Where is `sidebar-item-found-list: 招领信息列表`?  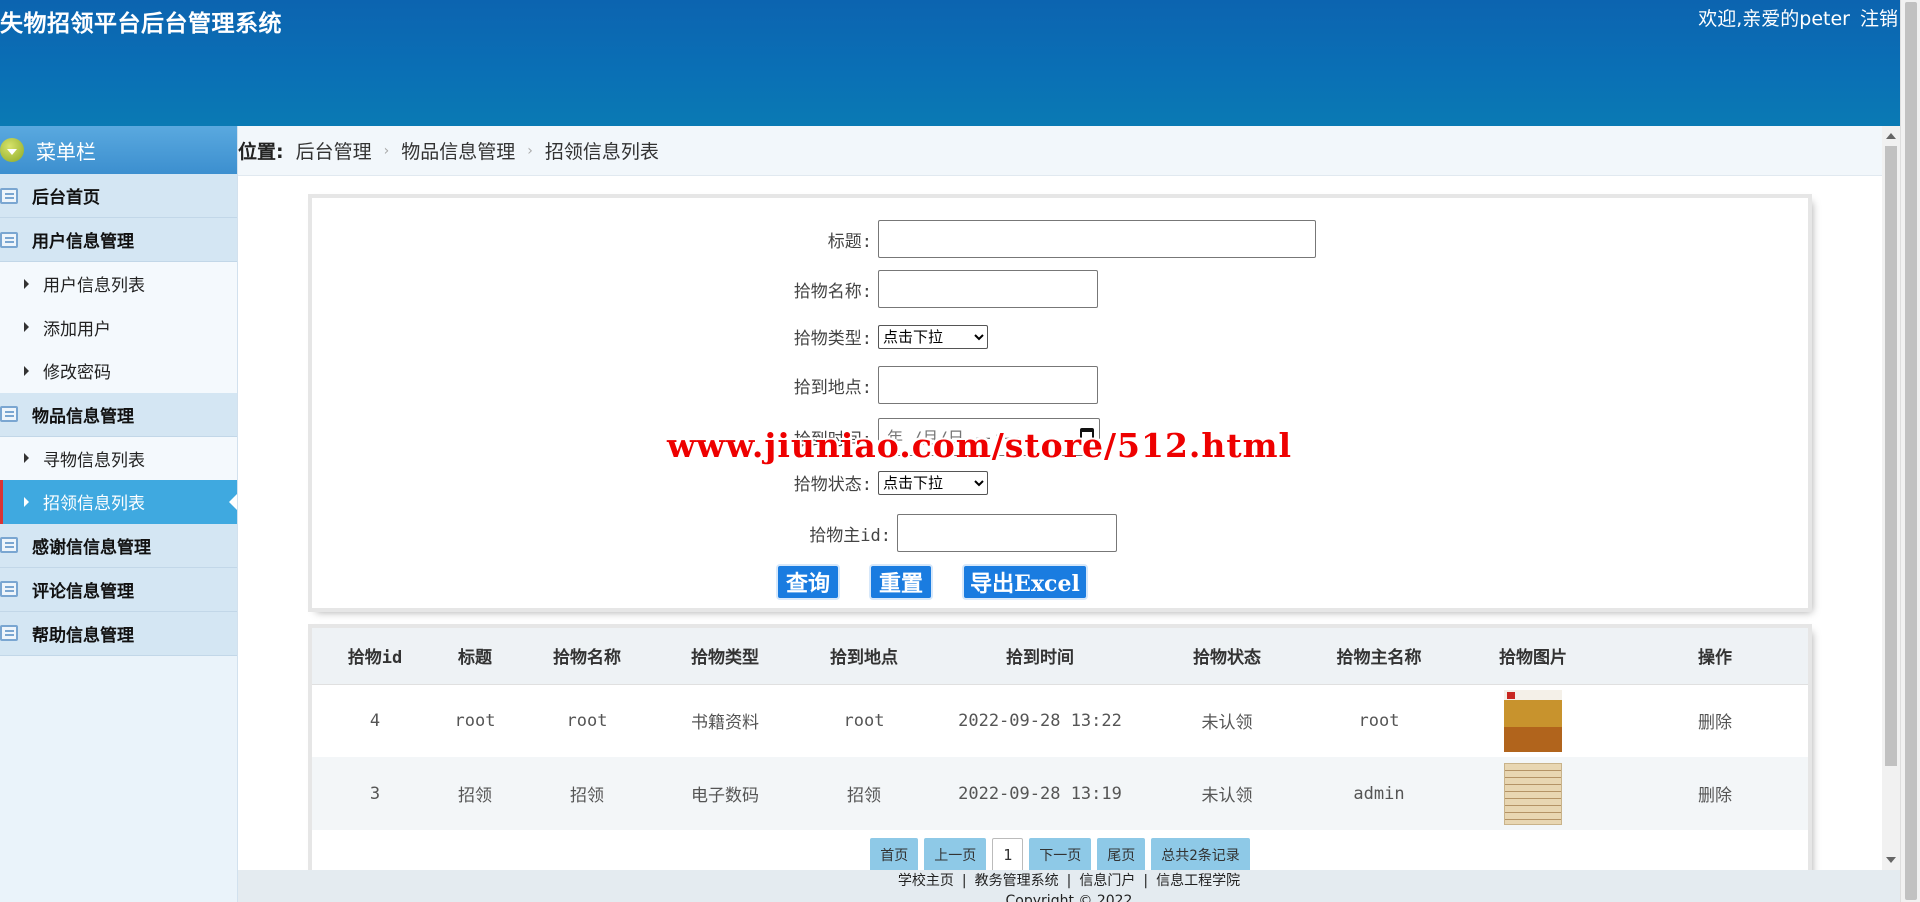
sidebar-item-found-list: 招领信息列表 is located at coordinates (118, 502).